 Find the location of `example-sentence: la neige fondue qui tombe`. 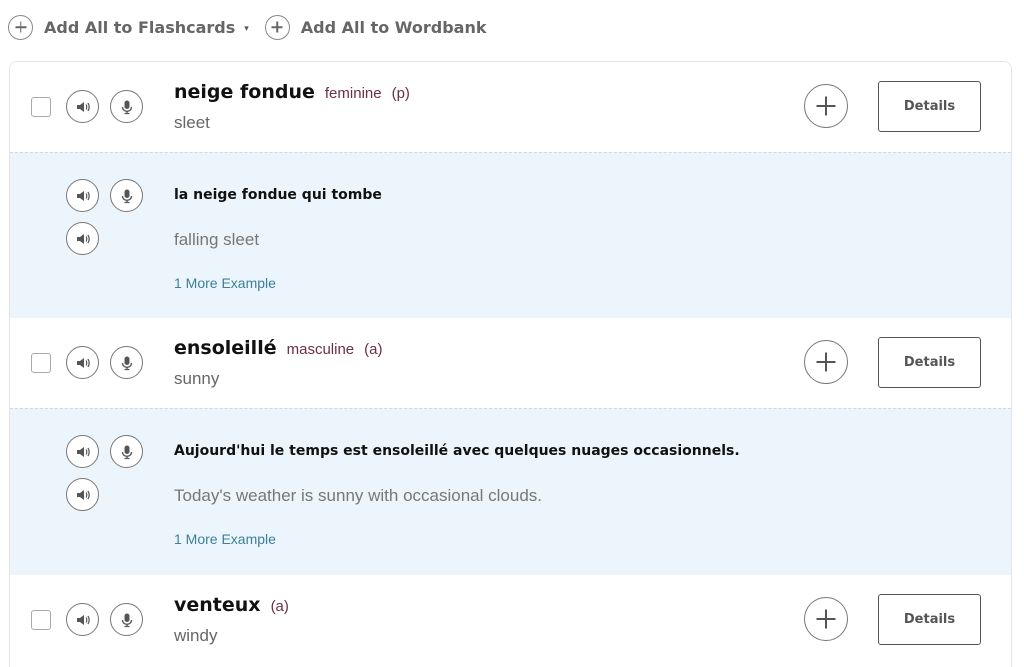

example-sentence: la neige fondue qui tombe is located at coordinates (278, 195).